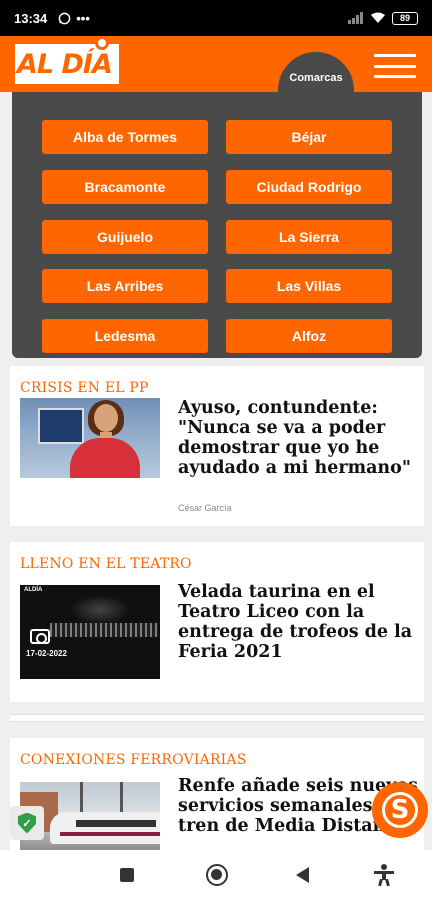 Image resolution: width=432 pixels, height=900 pixels. I want to click on comarca-alba-de-tormes-button: Alba de Tormes, so click(125, 137).